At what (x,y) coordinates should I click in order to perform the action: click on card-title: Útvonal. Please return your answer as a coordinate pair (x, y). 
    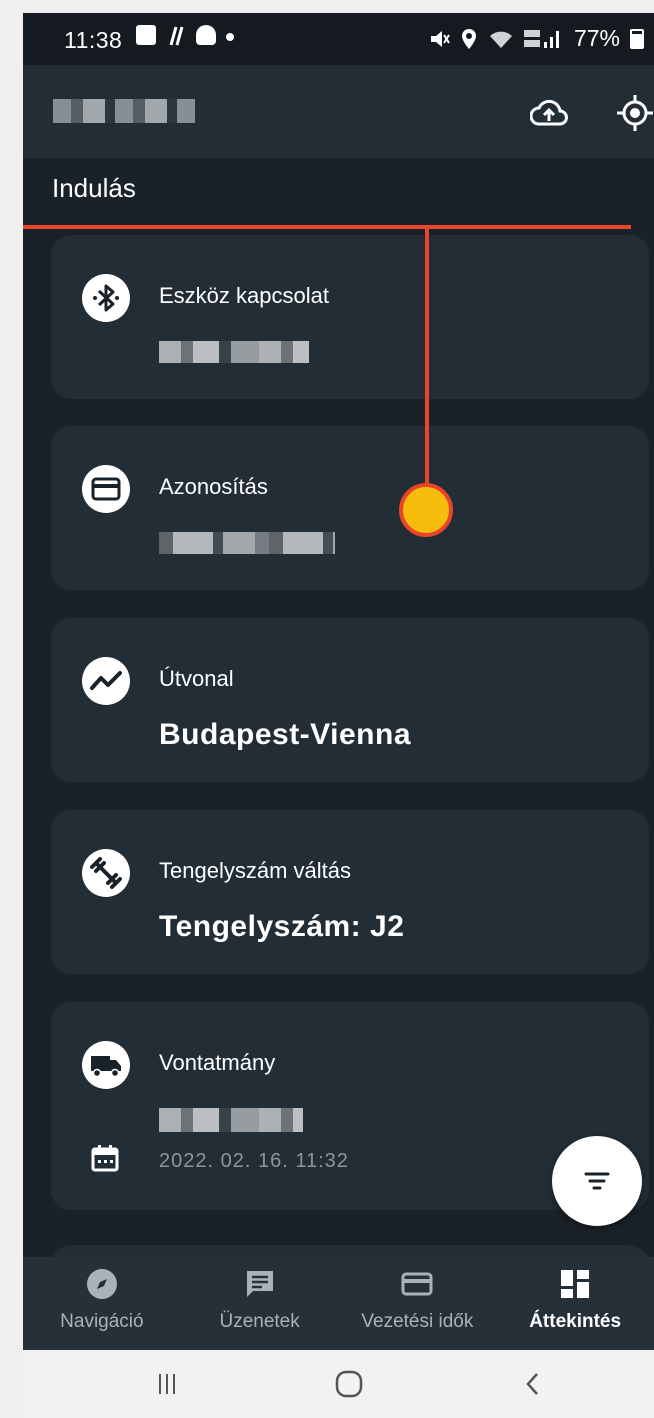
    Looking at the image, I should click on (196, 678).